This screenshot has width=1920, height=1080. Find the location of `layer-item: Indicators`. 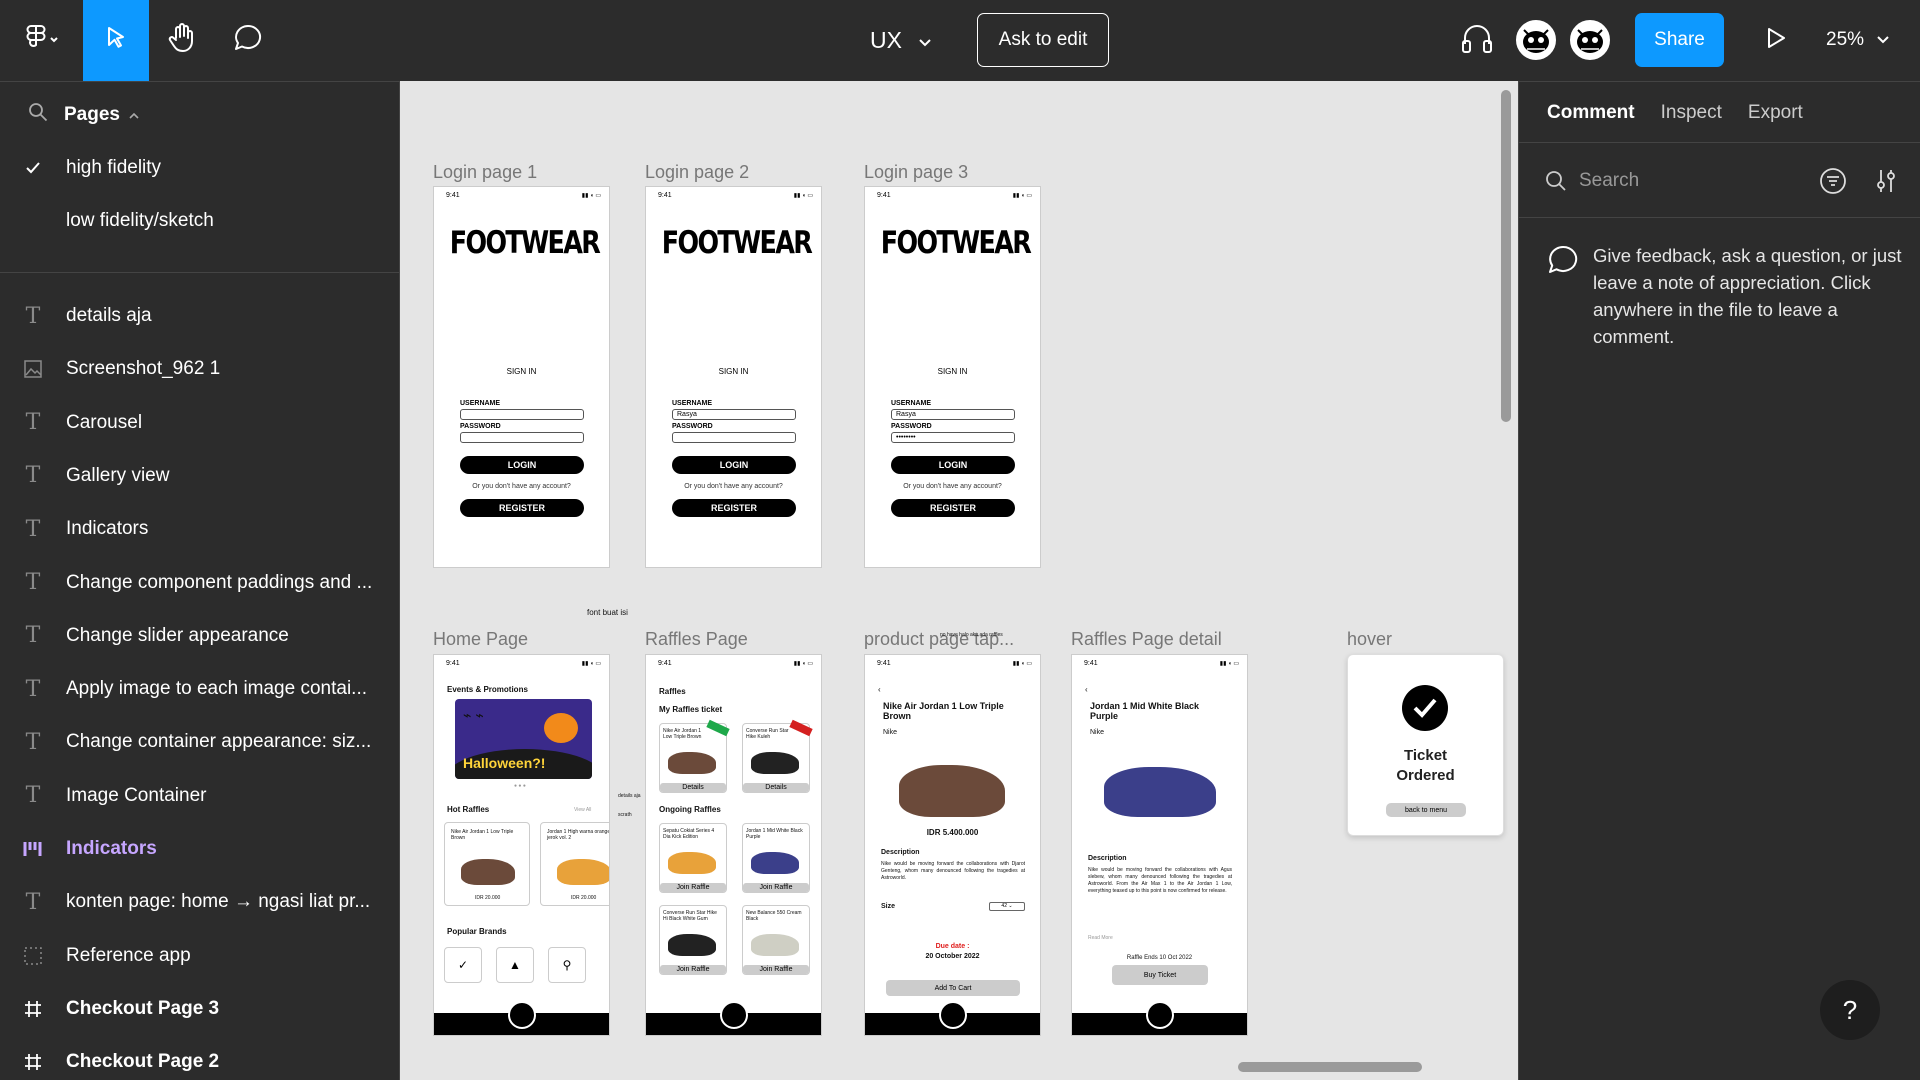

layer-item: Indicators is located at coordinates (199, 849).